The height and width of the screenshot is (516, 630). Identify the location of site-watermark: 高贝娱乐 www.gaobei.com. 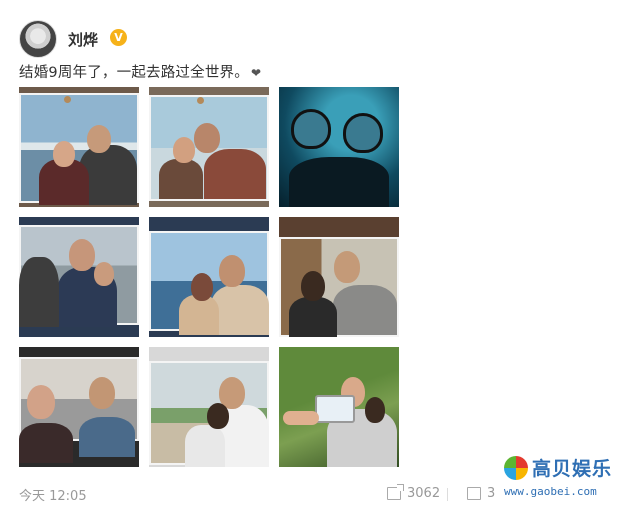
(559, 477).